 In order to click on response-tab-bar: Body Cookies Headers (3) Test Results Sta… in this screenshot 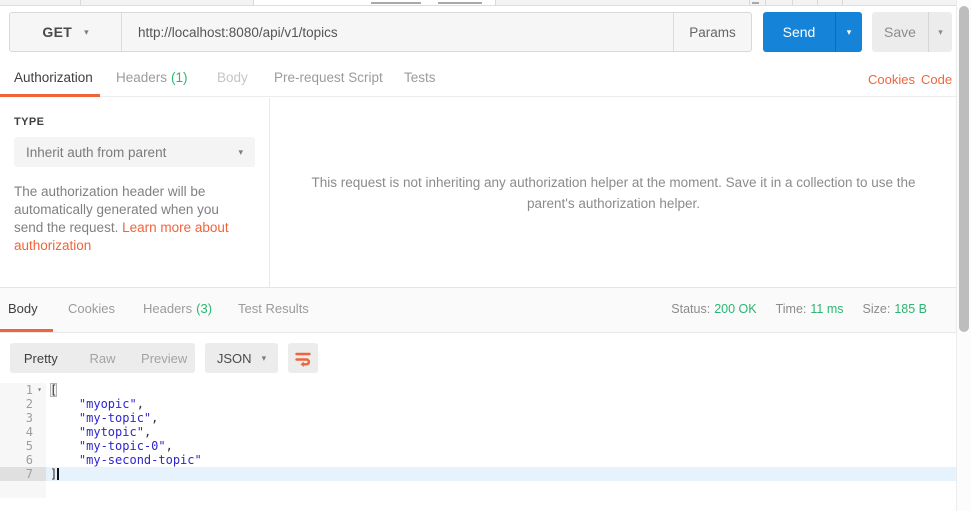, I will do `click(478, 310)`.